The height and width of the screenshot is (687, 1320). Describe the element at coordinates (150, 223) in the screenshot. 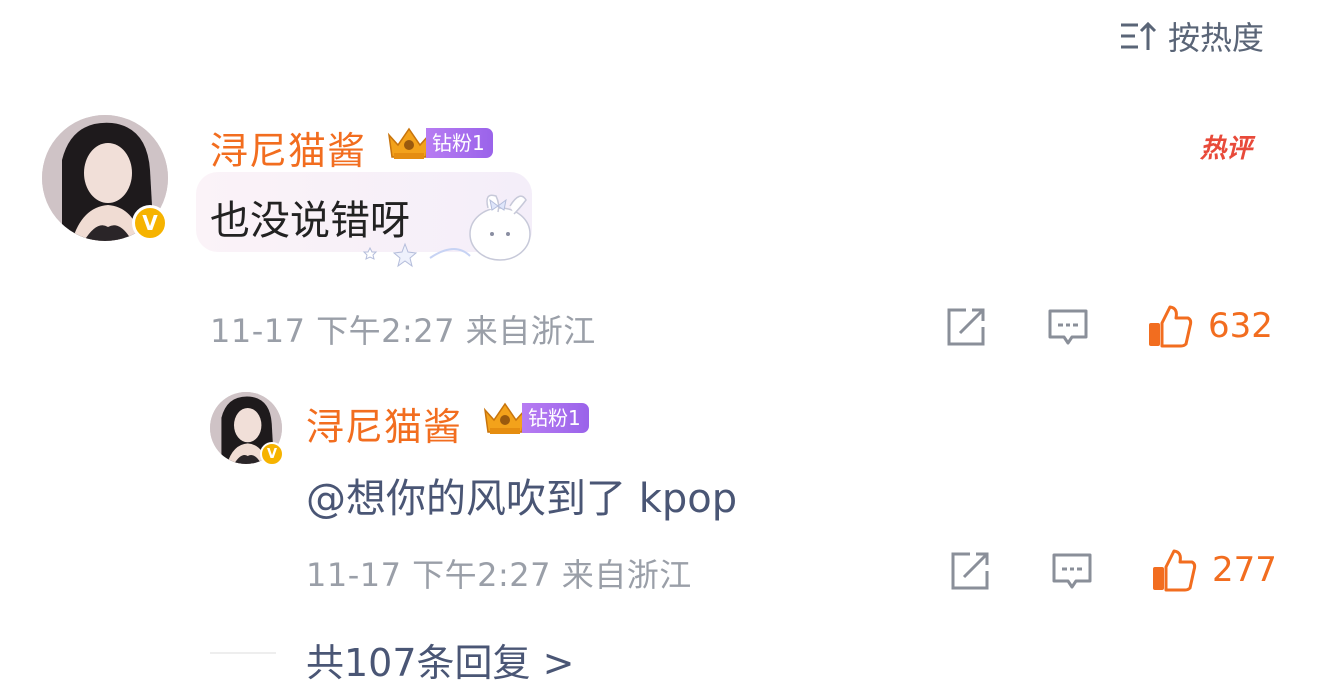

I see `verified-icon: V` at that location.